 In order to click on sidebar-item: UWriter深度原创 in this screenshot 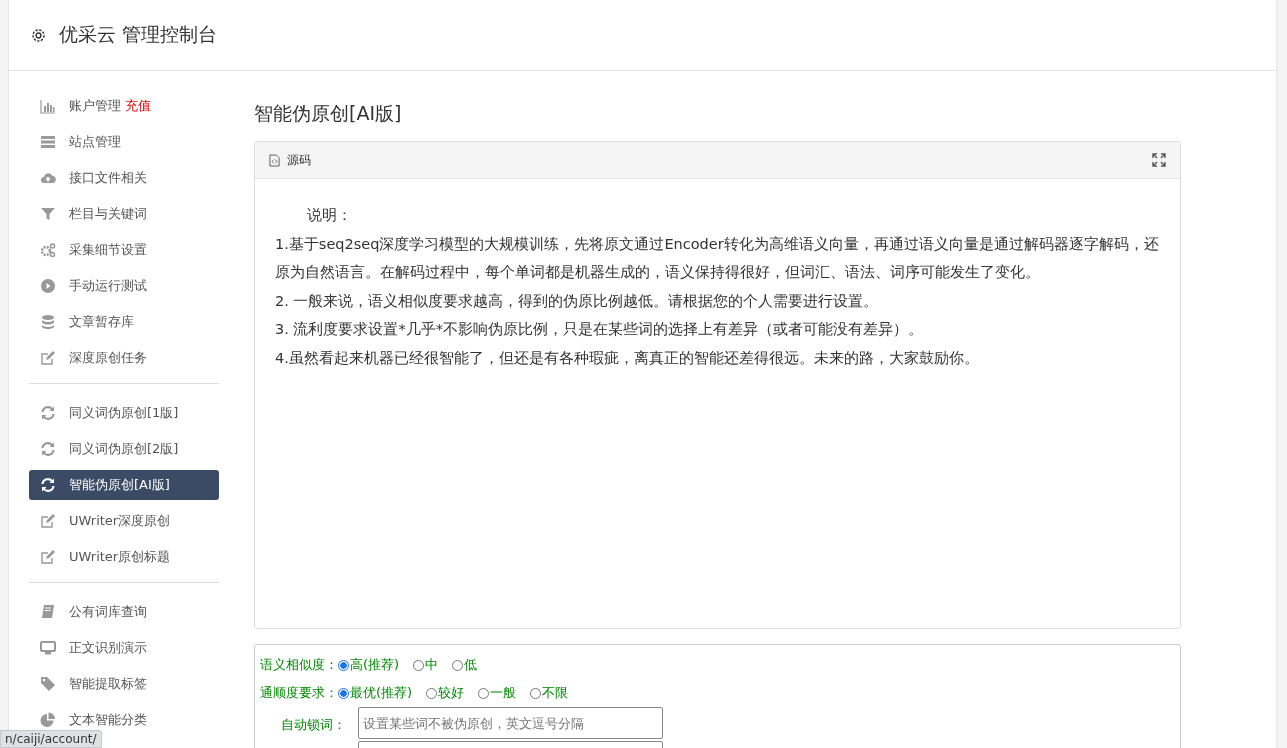, I will do `click(124, 521)`.